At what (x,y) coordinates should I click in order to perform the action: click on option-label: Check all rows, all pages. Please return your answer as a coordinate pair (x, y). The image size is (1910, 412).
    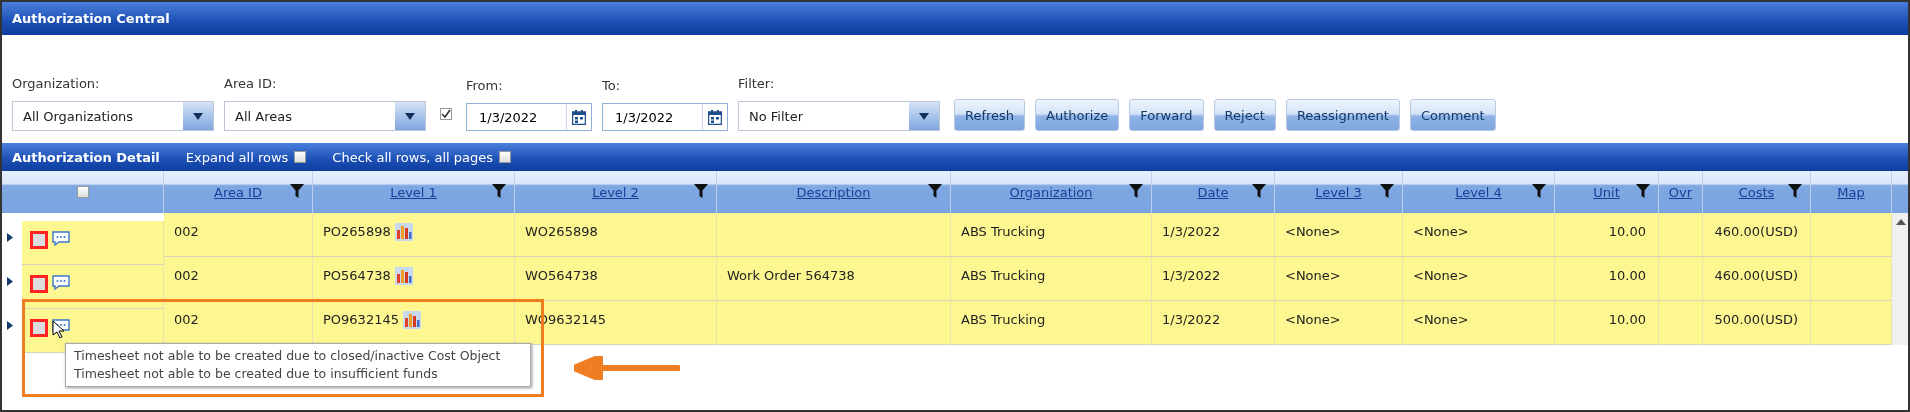
    Looking at the image, I should click on (412, 157).